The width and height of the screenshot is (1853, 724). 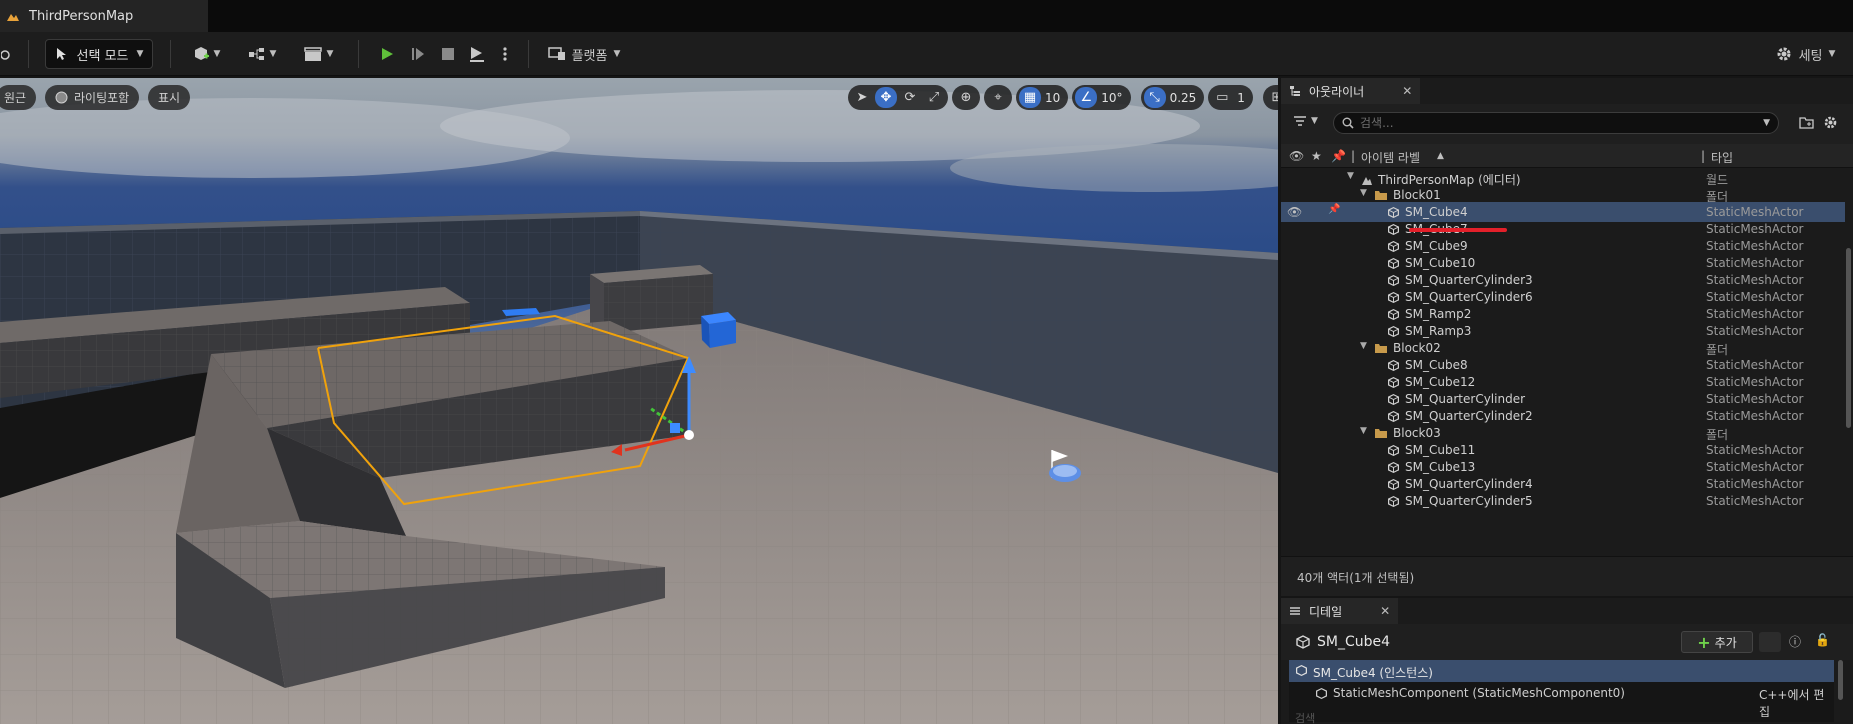 I want to click on level-tab: ThirdPersonMap, so click(x=104, y=16).